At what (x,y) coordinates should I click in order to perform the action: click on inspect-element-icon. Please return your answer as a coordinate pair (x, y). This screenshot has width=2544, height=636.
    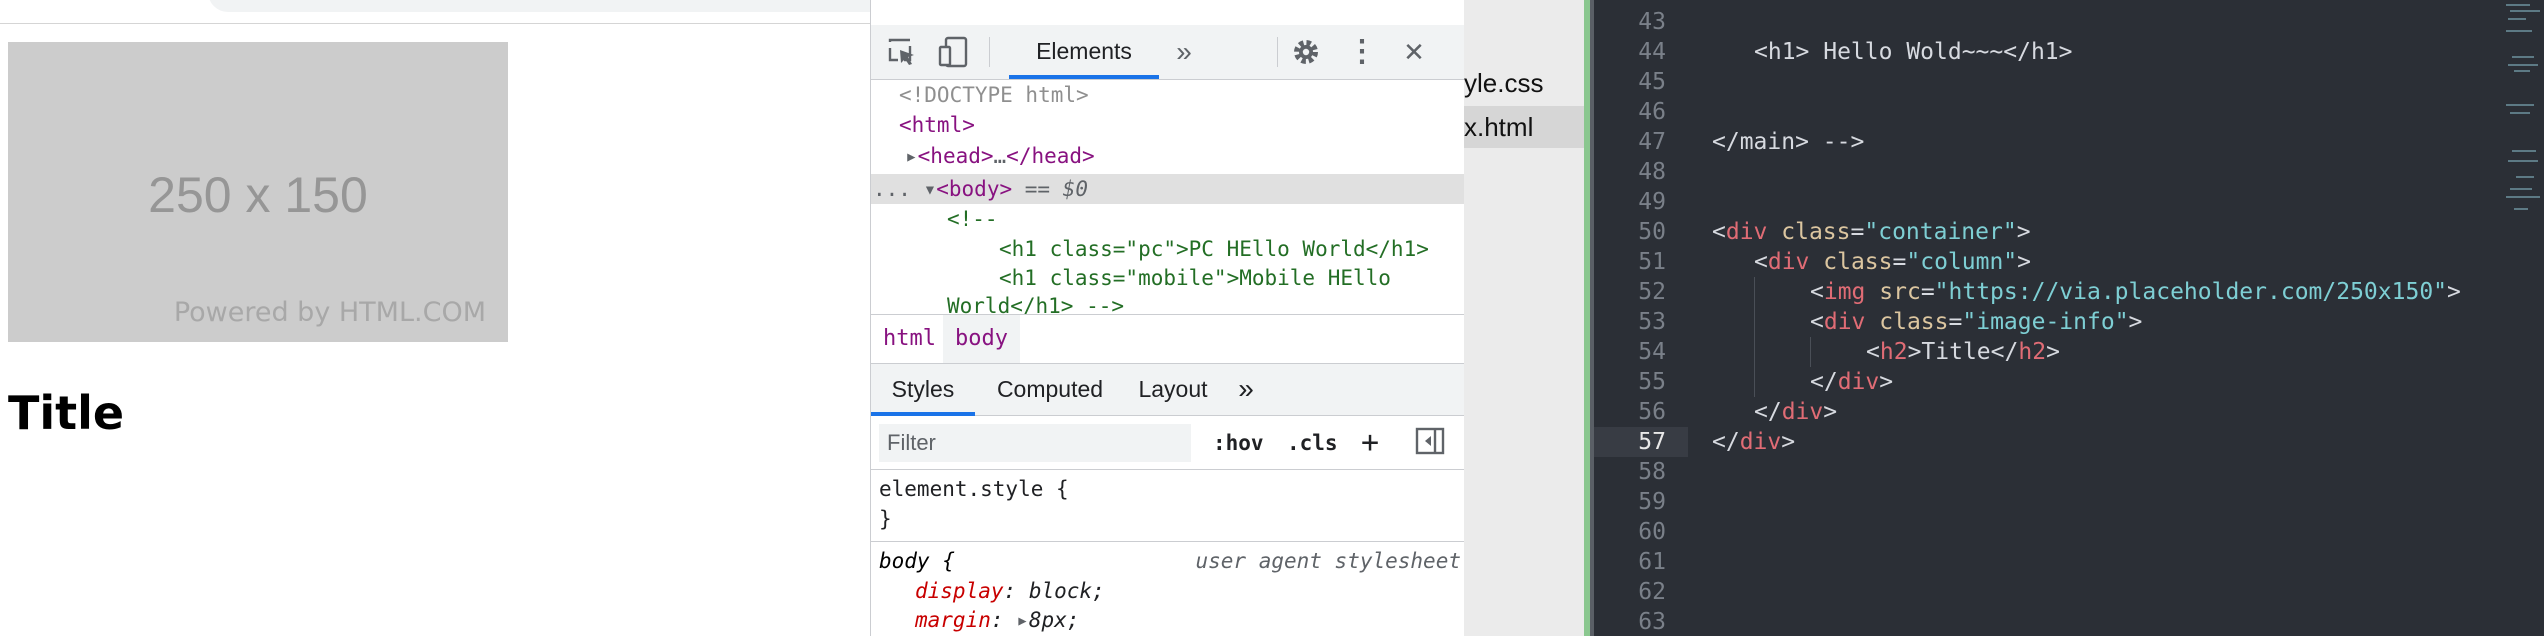
    Looking at the image, I should click on (902, 52).